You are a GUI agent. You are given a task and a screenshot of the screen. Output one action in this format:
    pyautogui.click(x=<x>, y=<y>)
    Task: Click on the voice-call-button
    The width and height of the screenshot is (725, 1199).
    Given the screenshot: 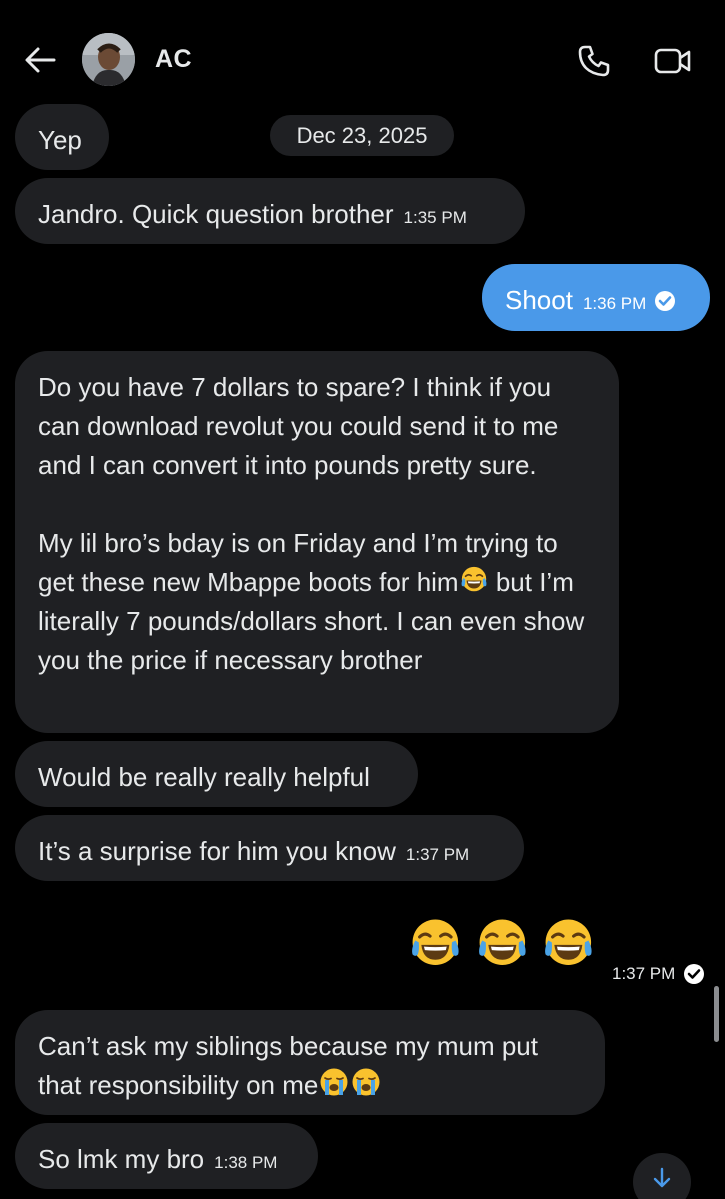 What is the action you would take?
    pyautogui.click(x=594, y=61)
    